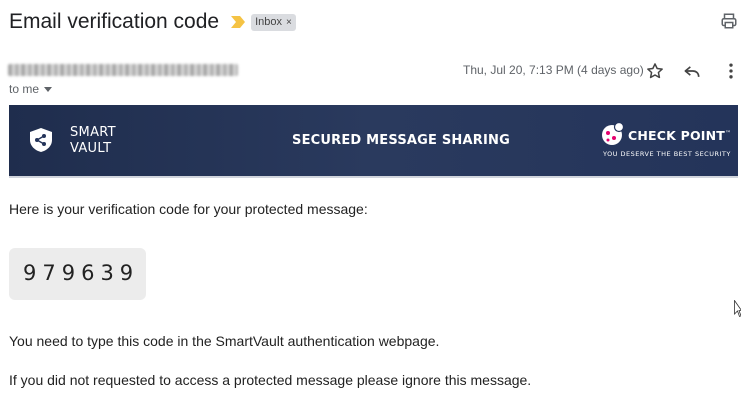 This screenshot has height=397, width=741. What do you see at coordinates (731, 71) in the screenshot?
I see `more-vert-icon` at bounding box center [731, 71].